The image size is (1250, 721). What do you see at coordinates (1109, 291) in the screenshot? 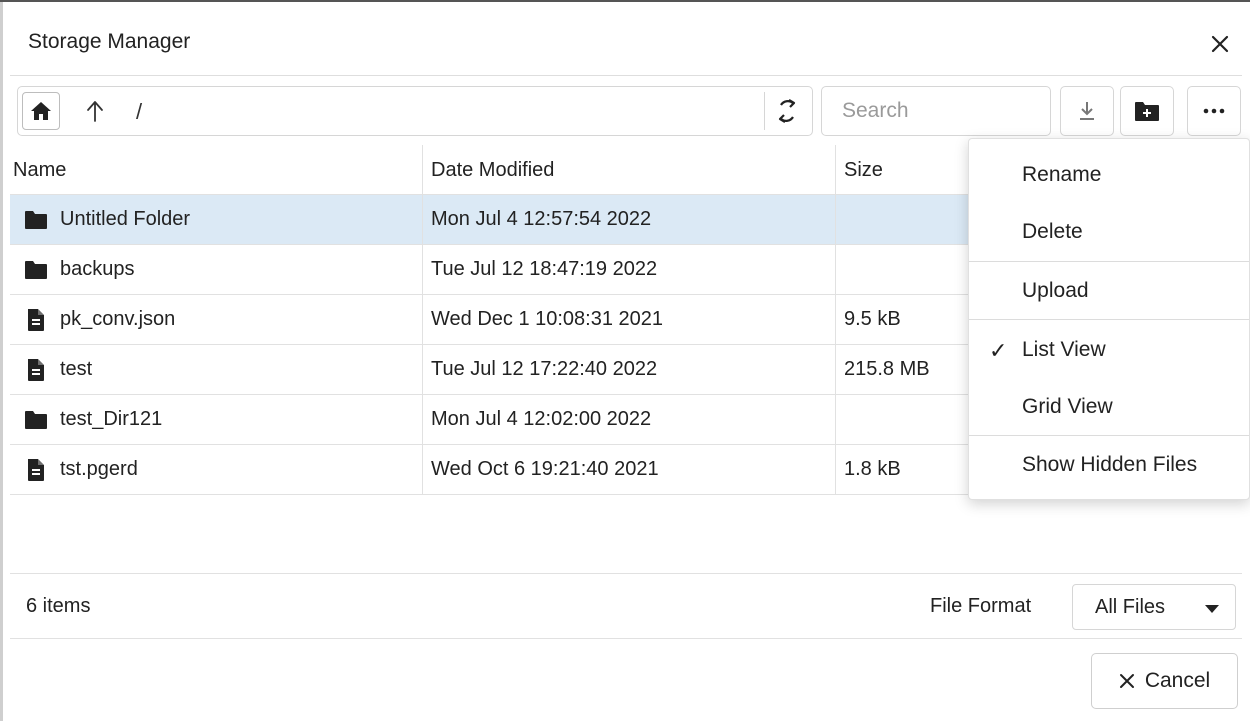
I see `menu-item-upload: Upload` at bounding box center [1109, 291].